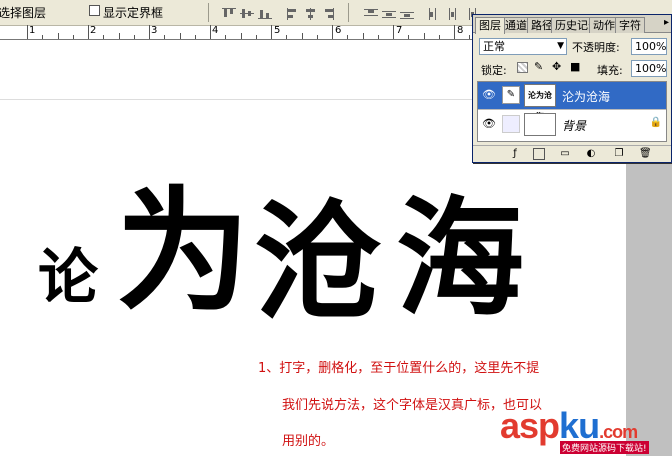 The height and width of the screenshot is (456, 672). What do you see at coordinates (494, 46) in the screenshot?
I see `blend-mode-value: 正常` at bounding box center [494, 46].